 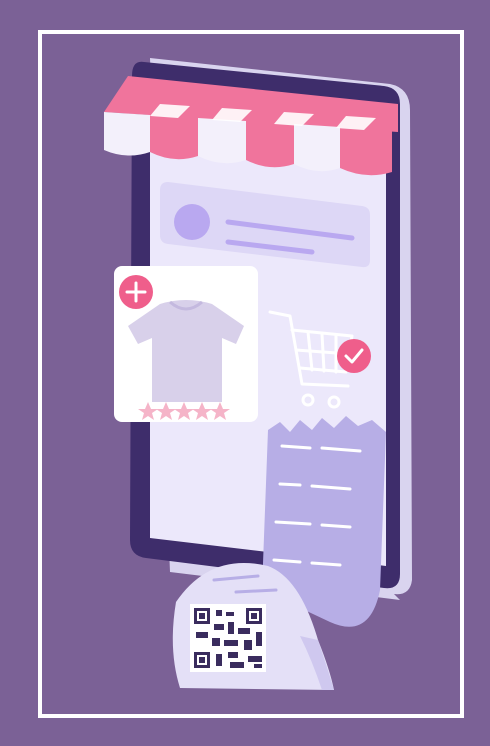 What do you see at coordinates (354, 356) in the screenshot?
I see `check-icon` at bounding box center [354, 356].